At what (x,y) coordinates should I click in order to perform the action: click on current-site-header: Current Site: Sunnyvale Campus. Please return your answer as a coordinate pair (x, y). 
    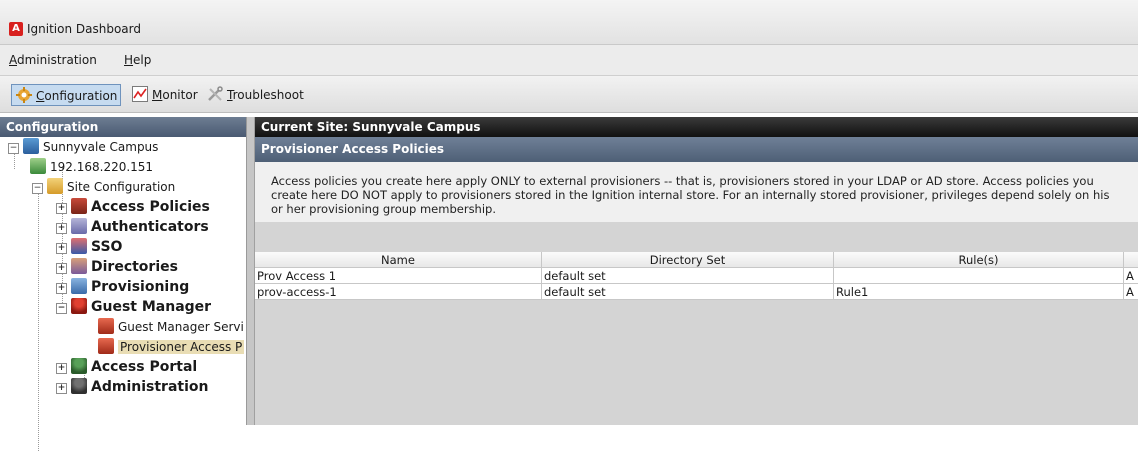
    Looking at the image, I should click on (696, 127).